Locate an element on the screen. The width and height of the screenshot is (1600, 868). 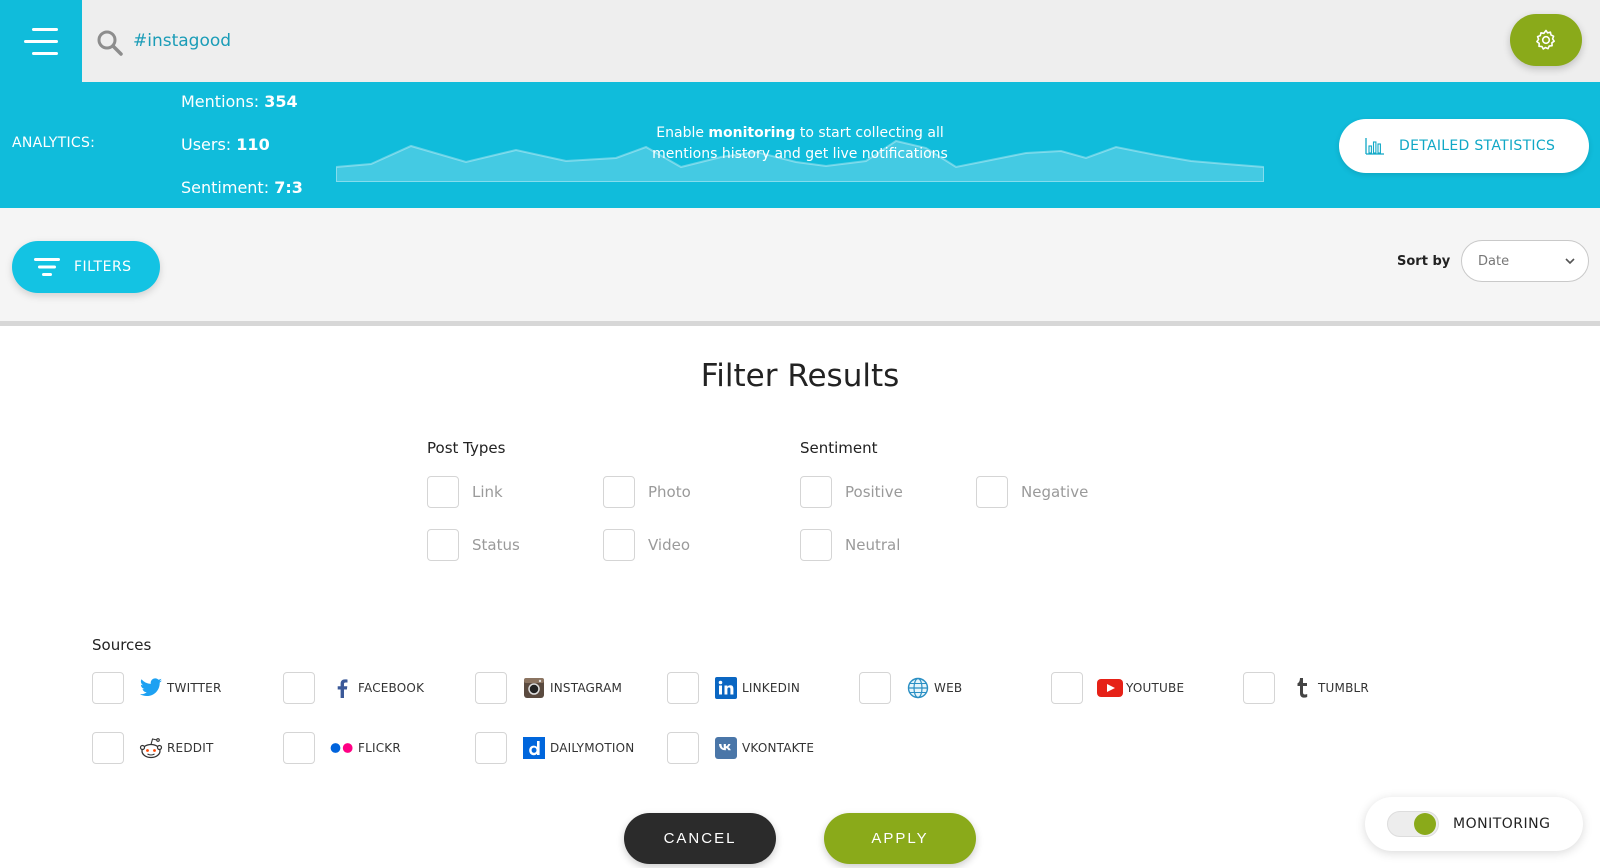
dailymotion-icon is located at coordinates (534, 748).